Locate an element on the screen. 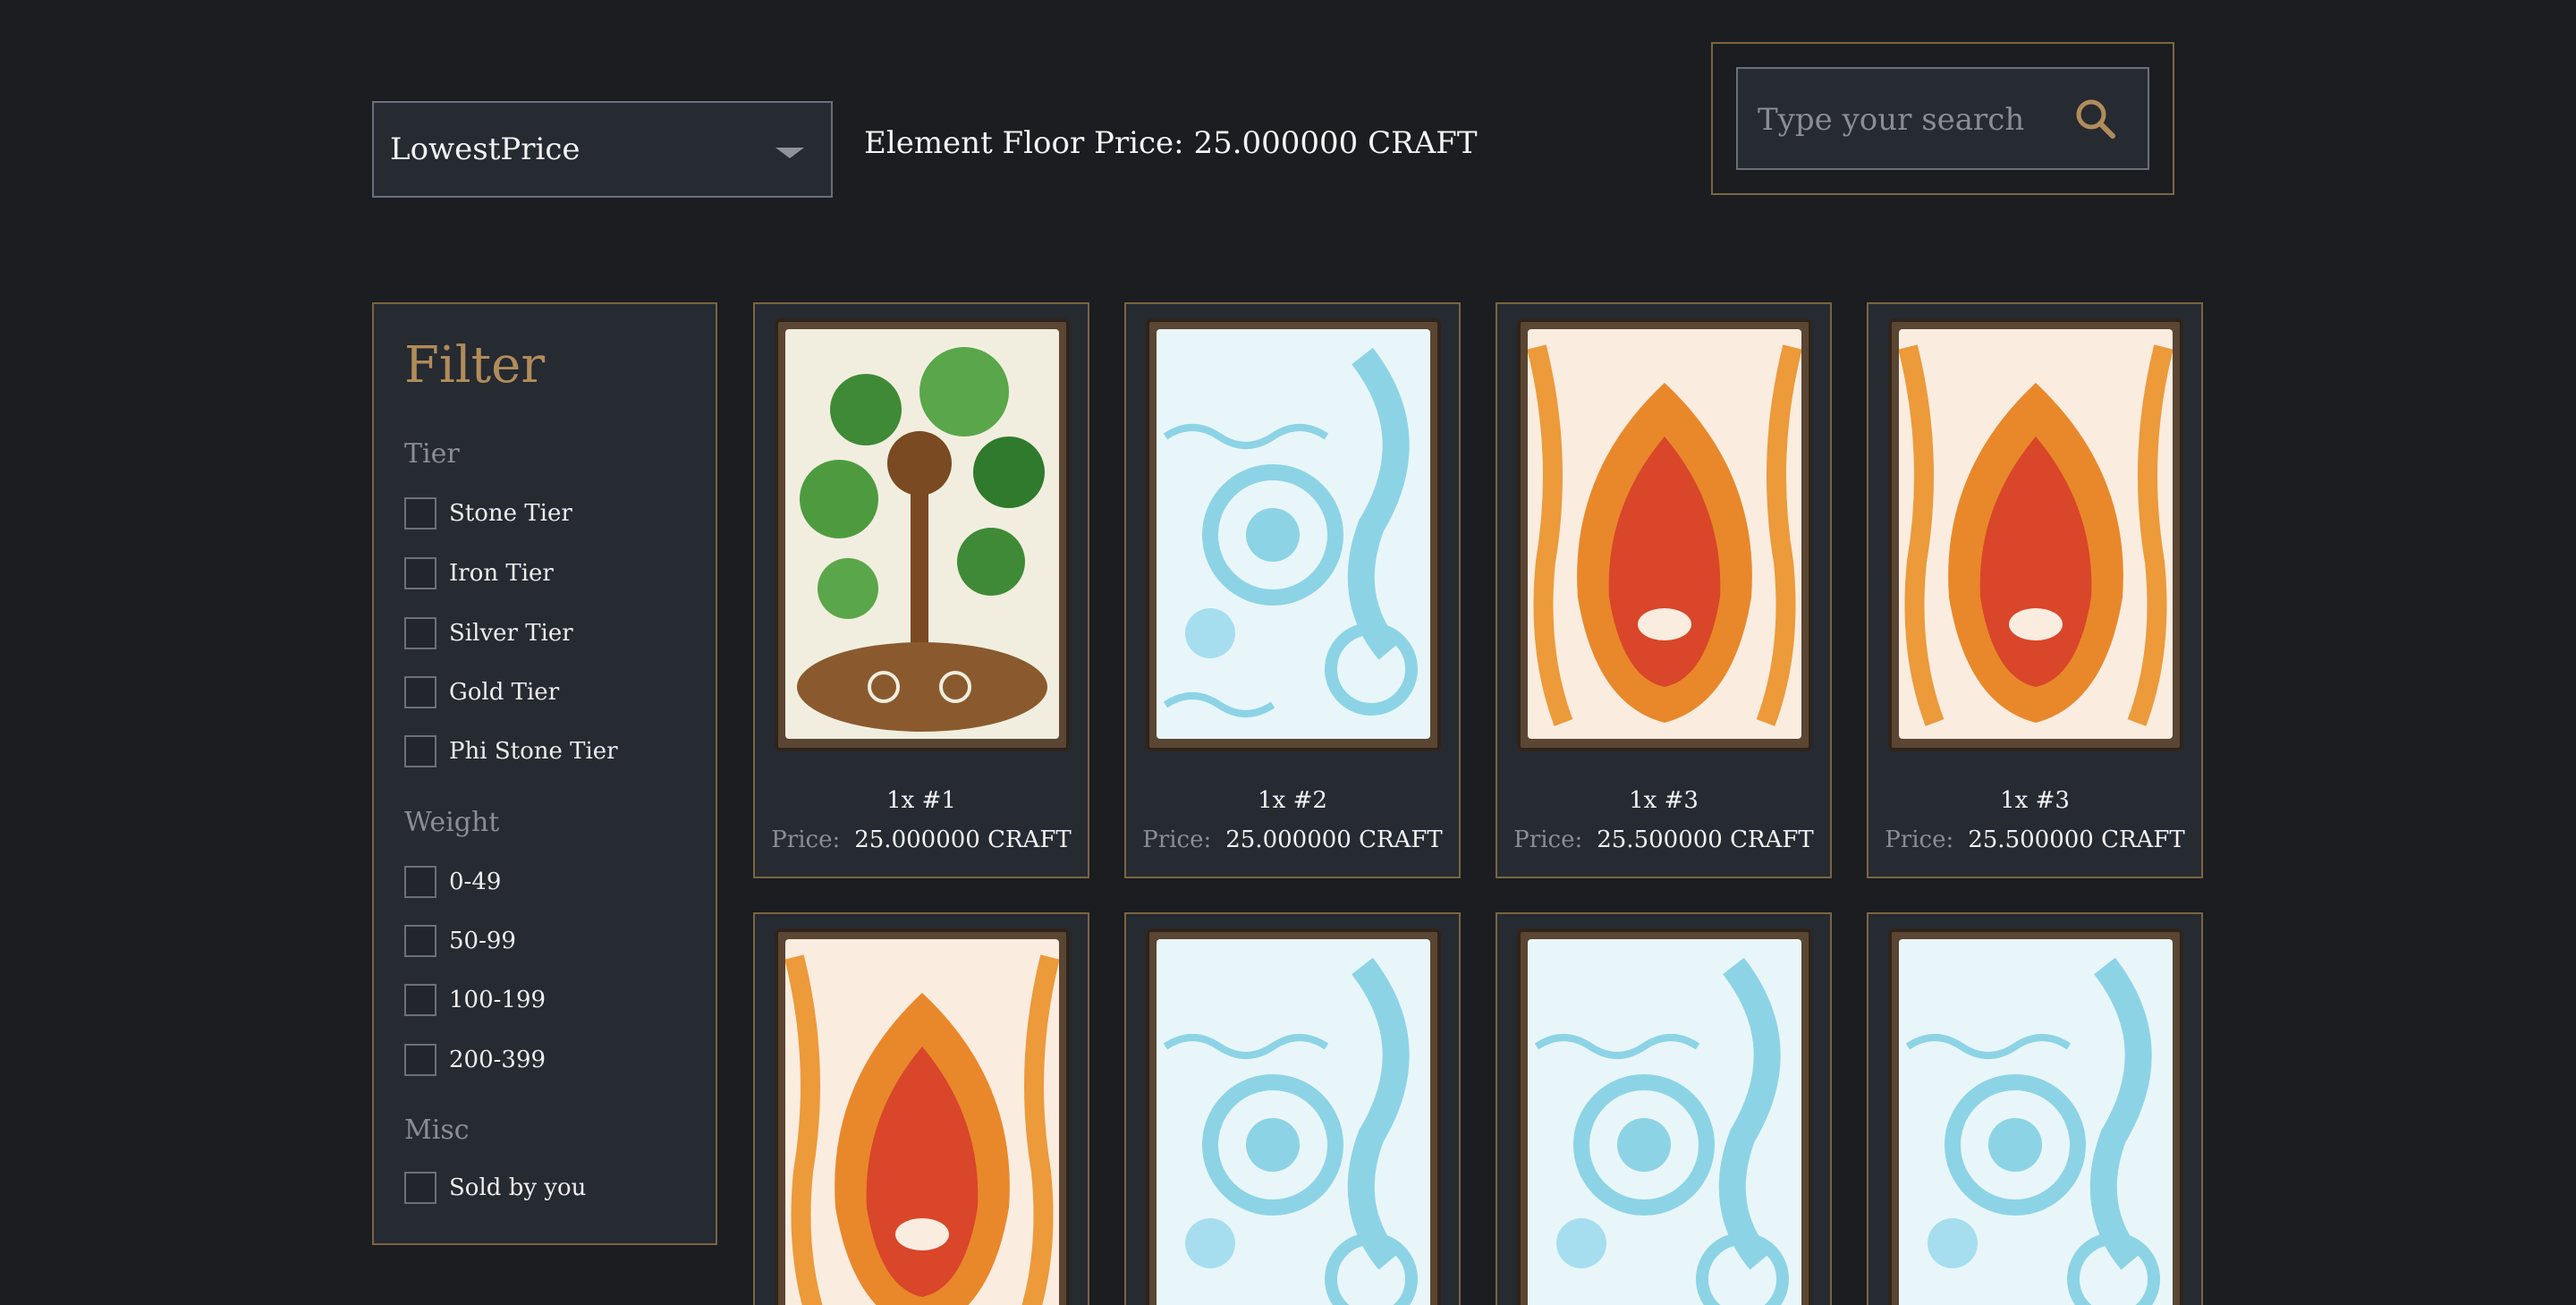 This screenshot has height=1305, width=2576. filter-option-silver-tier: Silver Tier is located at coordinates (488, 633).